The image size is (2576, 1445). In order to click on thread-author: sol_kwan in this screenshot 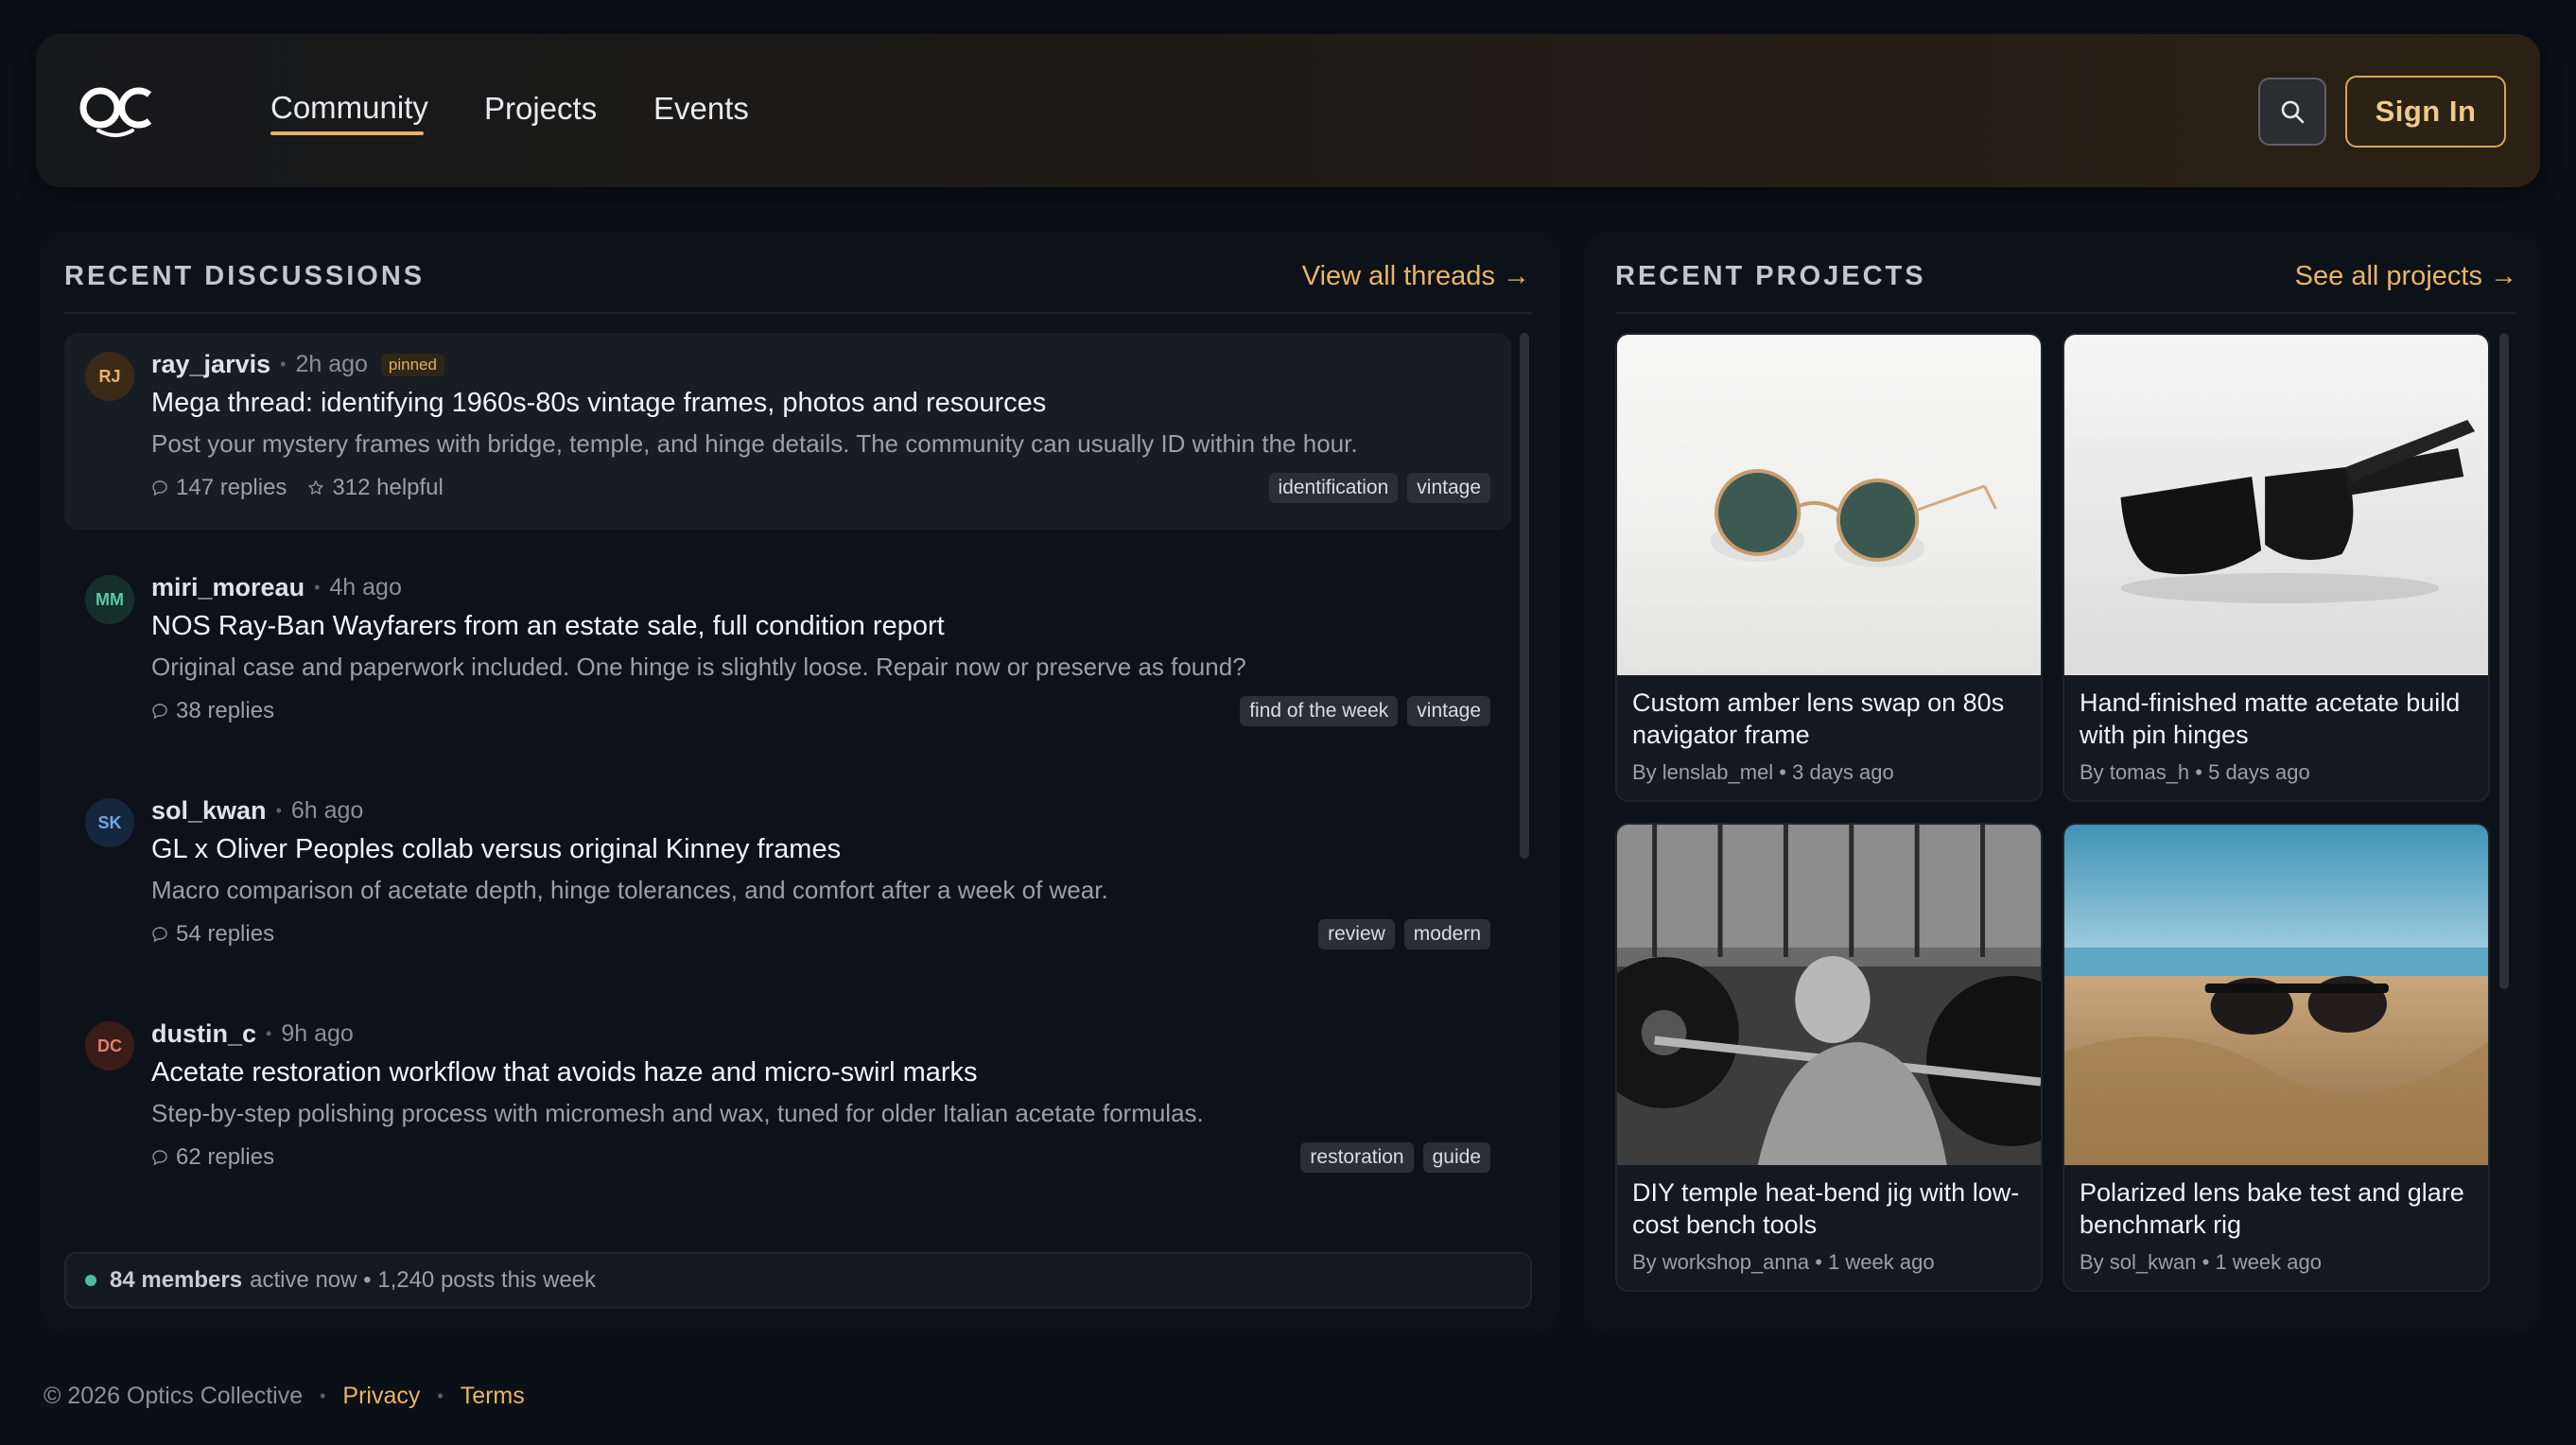, I will do `click(209, 811)`.